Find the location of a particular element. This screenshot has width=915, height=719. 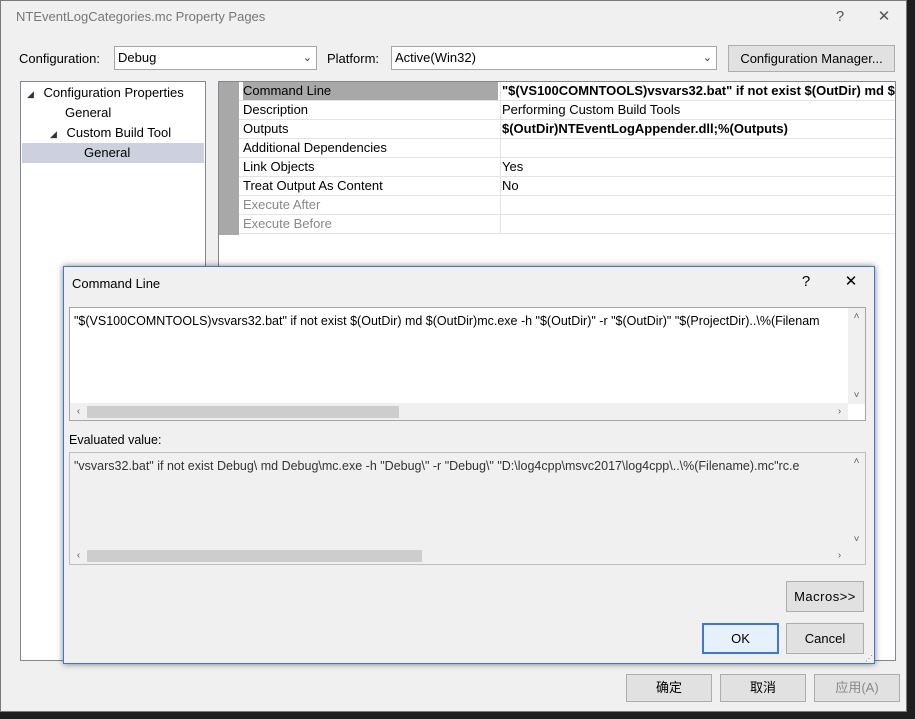

property-name: Treat Output As Content is located at coordinates (313, 185).